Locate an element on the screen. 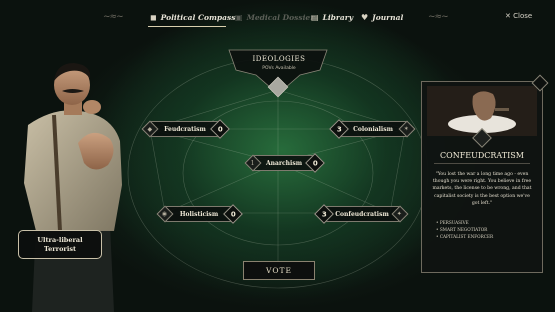 The image size is (555, 312). node-colonialism: 3 Colonialism ✶ is located at coordinates (372, 129).